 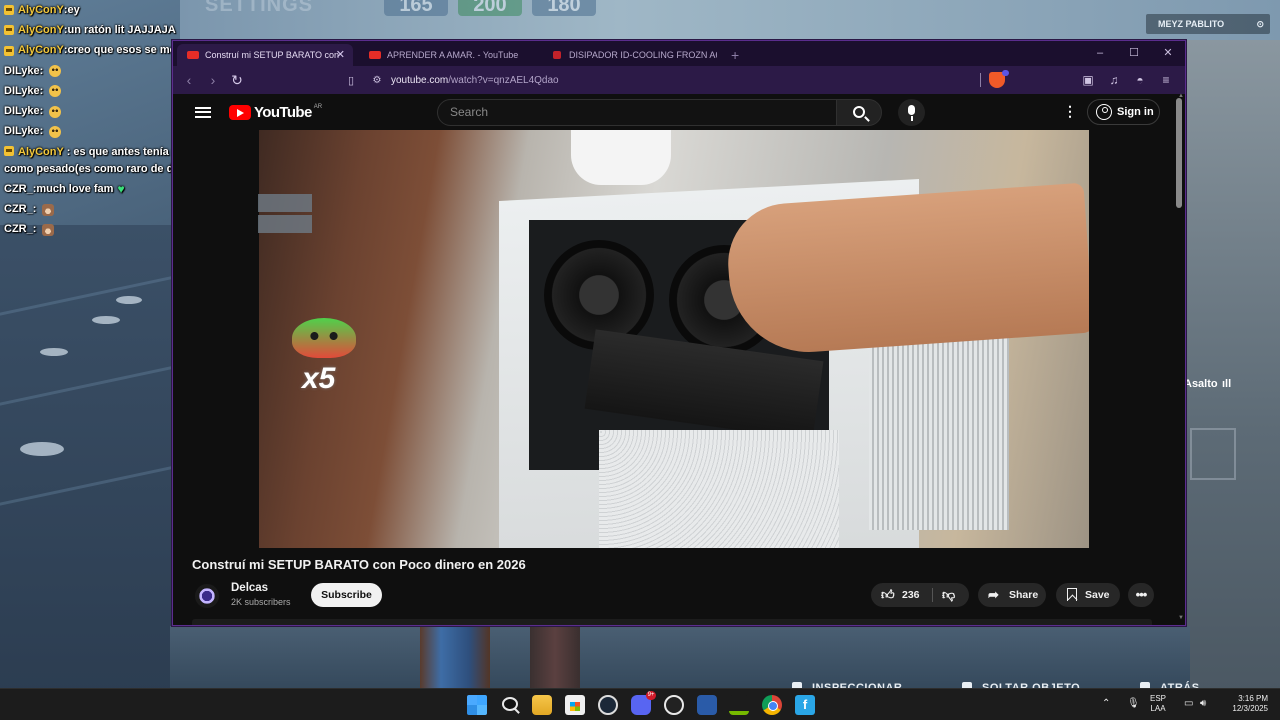 What do you see at coordinates (189, 80) in the screenshot?
I see `back-button: ‹` at bounding box center [189, 80].